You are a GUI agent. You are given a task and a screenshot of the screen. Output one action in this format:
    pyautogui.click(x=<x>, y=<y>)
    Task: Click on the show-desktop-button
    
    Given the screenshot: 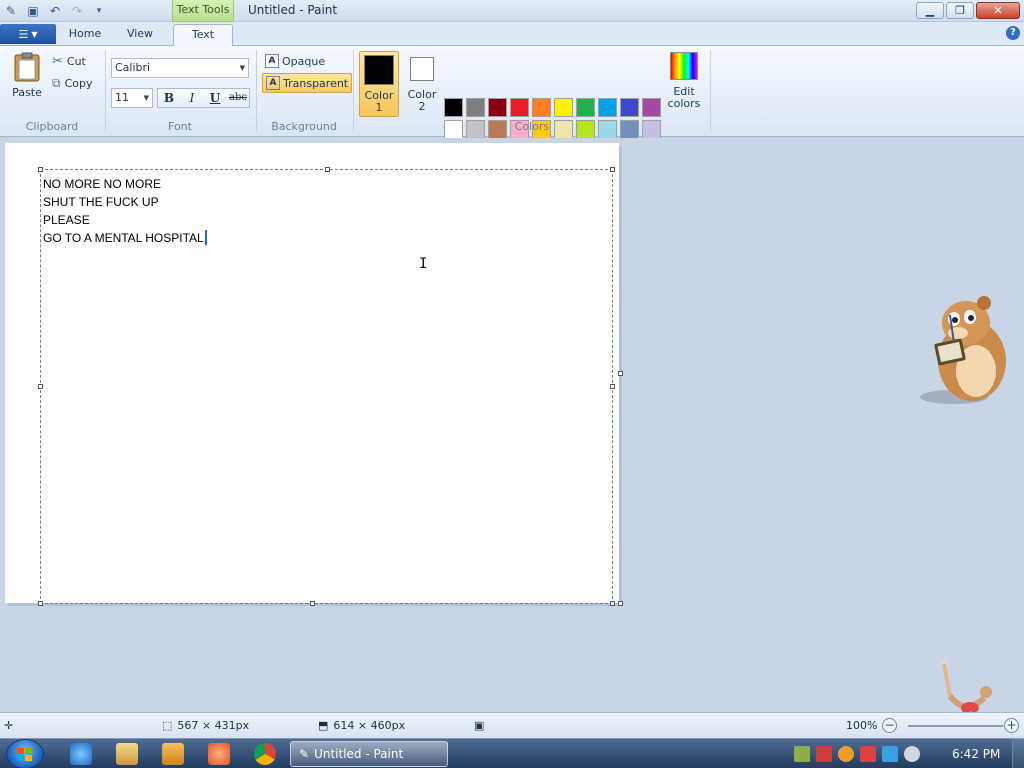 What is the action you would take?
    pyautogui.click(x=1018, y=753)
    